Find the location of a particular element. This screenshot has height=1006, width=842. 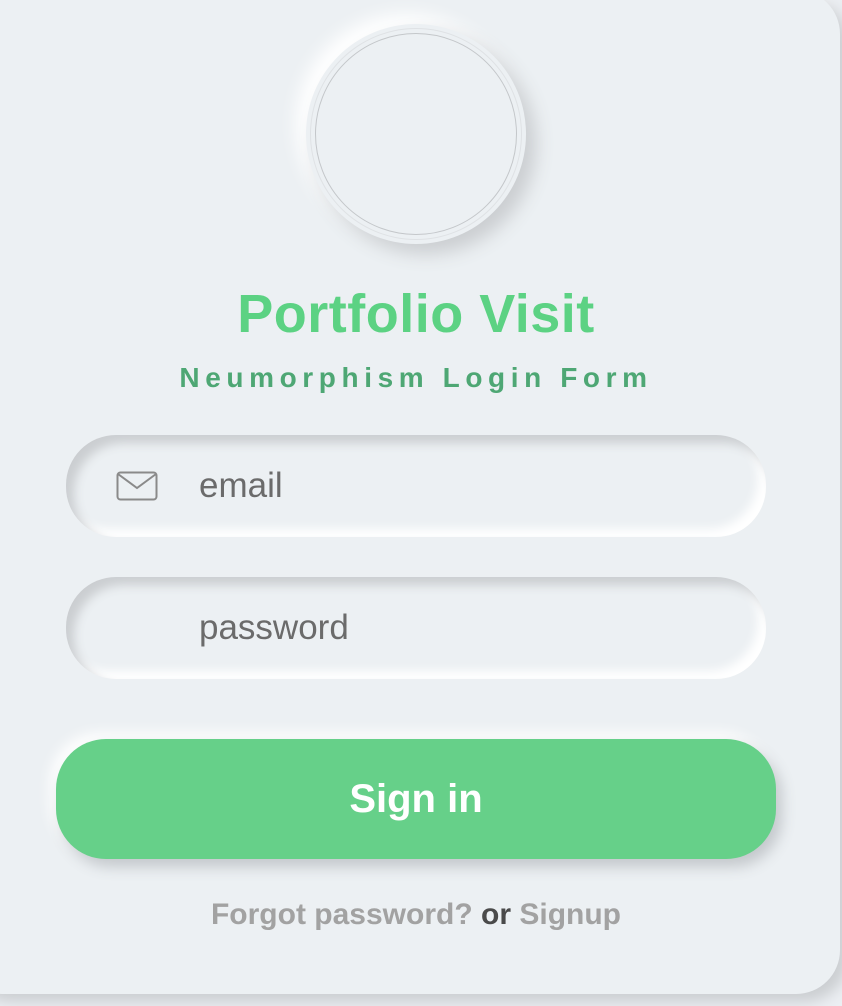

forgot-password-link: Forgot password? is located at coordinates (342, 914).